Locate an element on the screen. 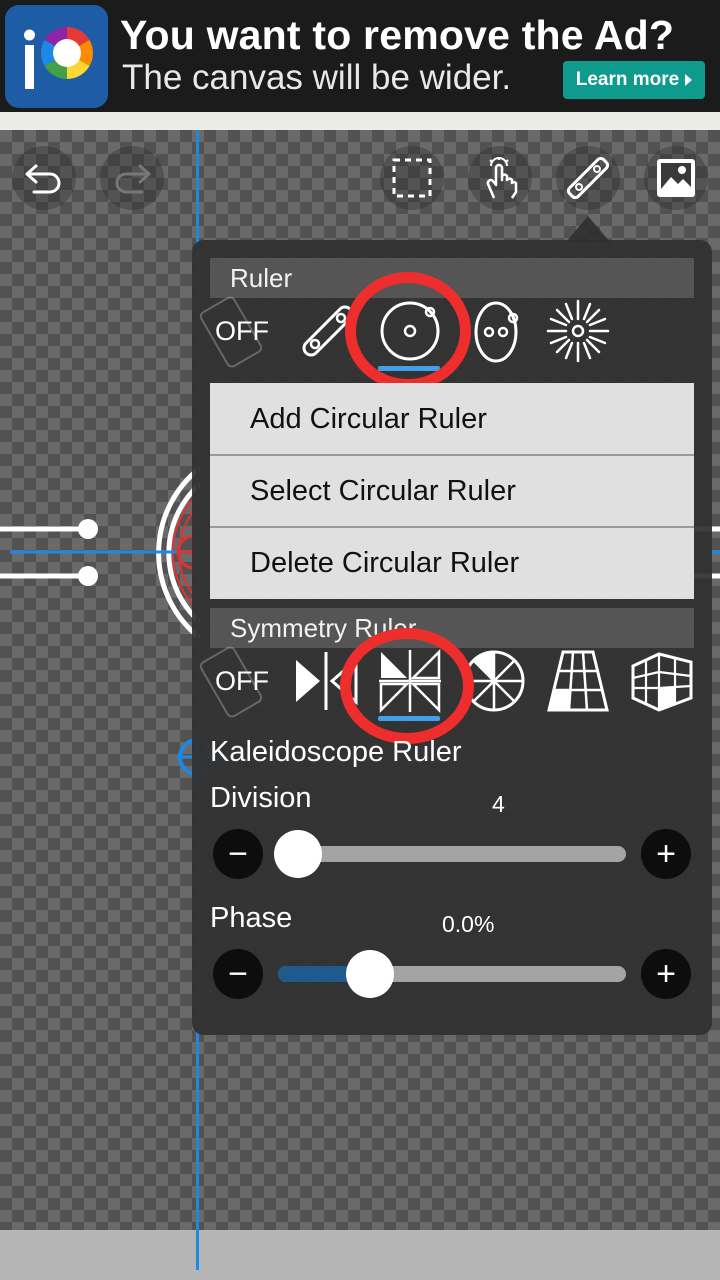  app-logo is located at coordinates (56, 56).